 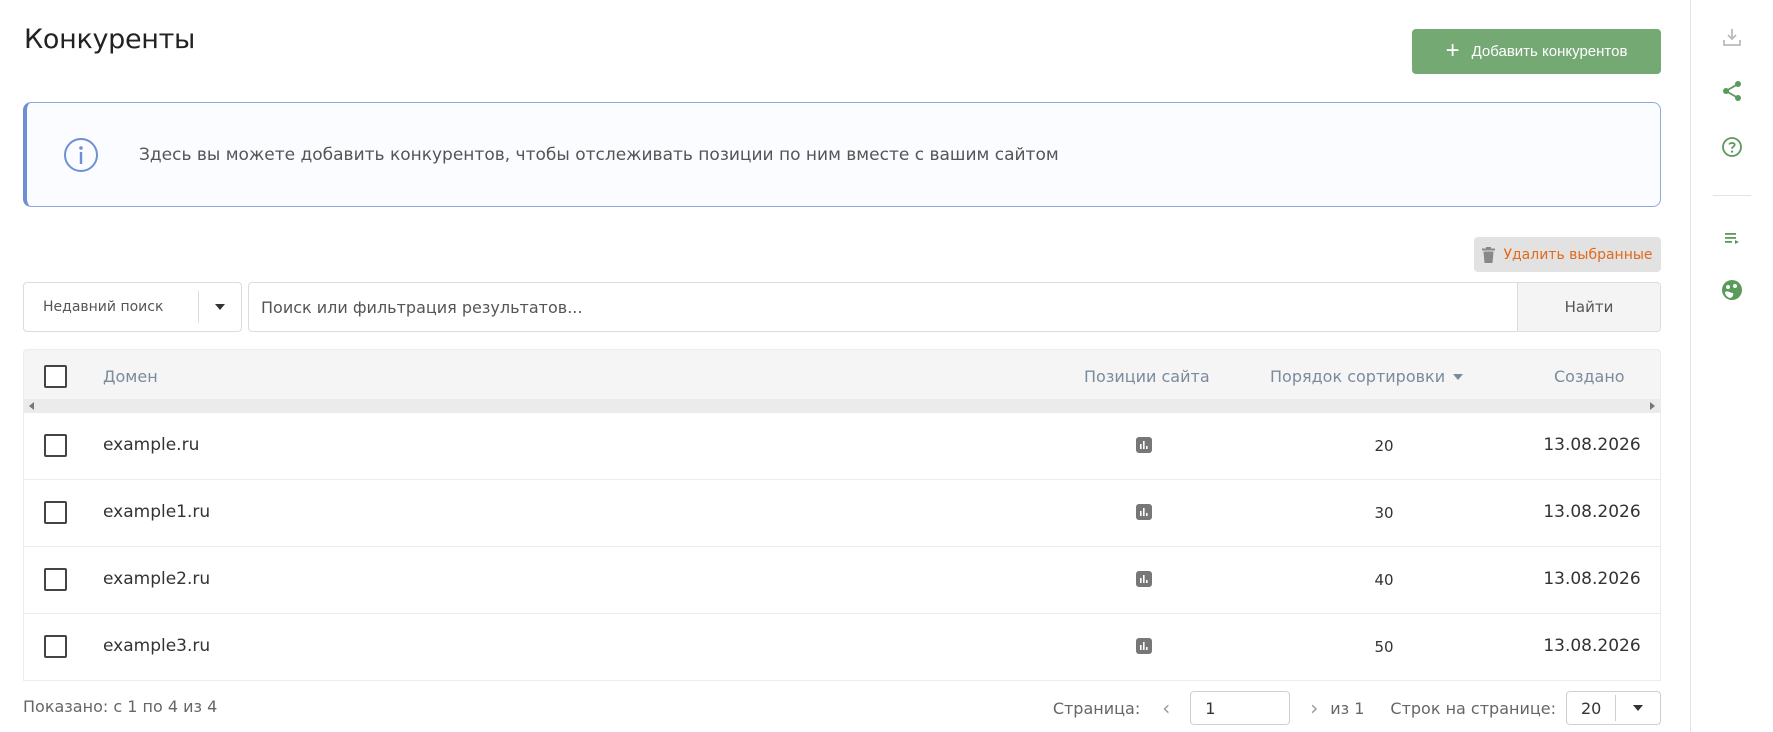 I want to click on page-title: Конкуренты, so click(x=110, y=39).